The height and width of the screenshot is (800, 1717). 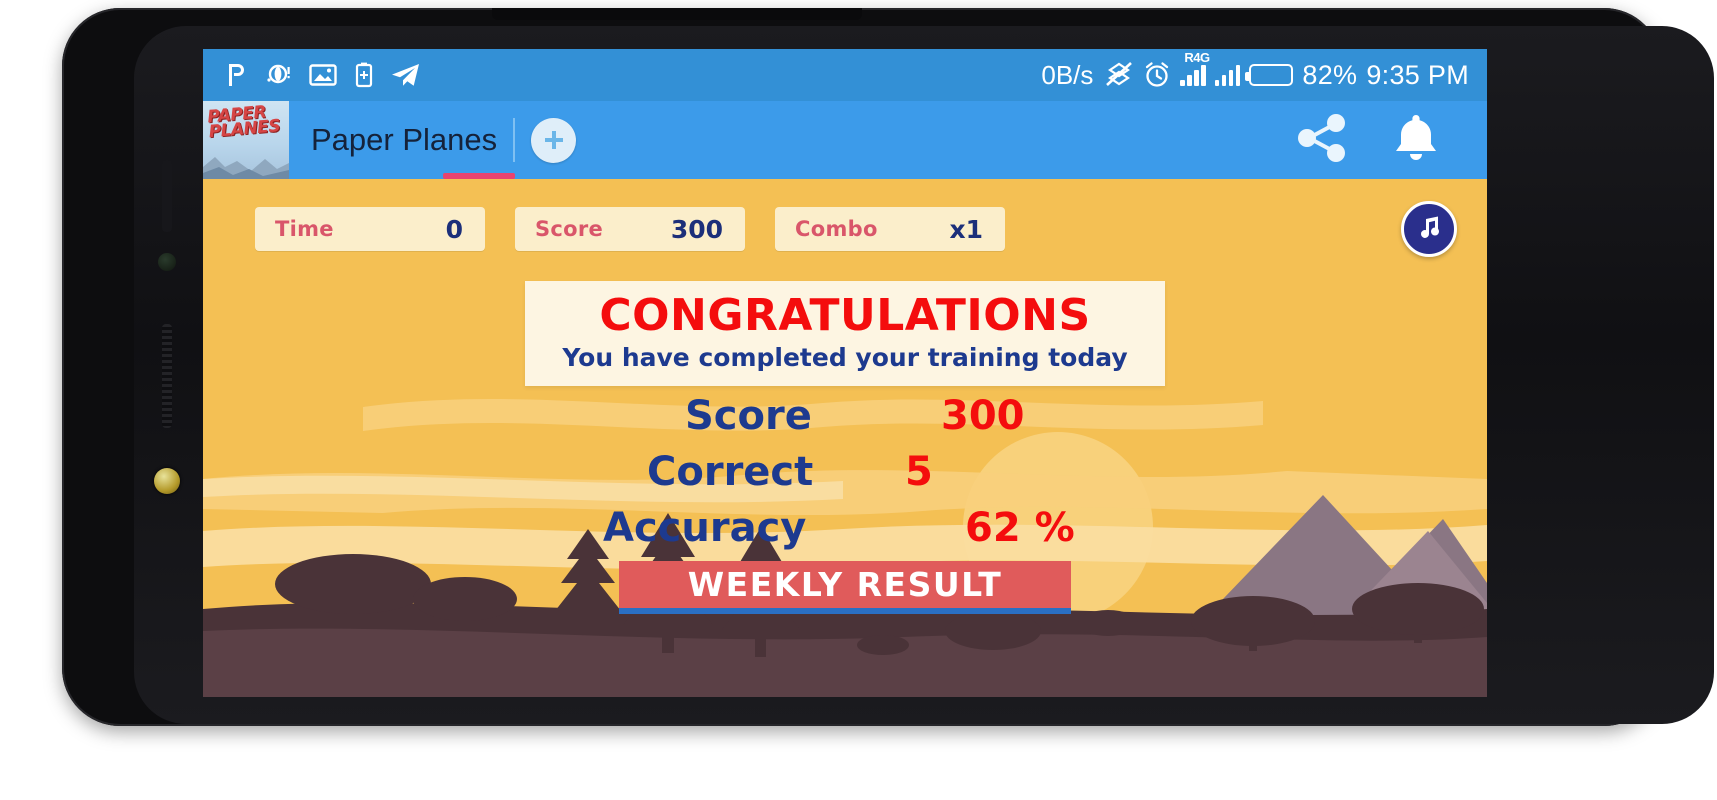 What do you see at coordinates (279, 75) in the screenshot?
I see `opera-icon` at bounding box center [279, 75].